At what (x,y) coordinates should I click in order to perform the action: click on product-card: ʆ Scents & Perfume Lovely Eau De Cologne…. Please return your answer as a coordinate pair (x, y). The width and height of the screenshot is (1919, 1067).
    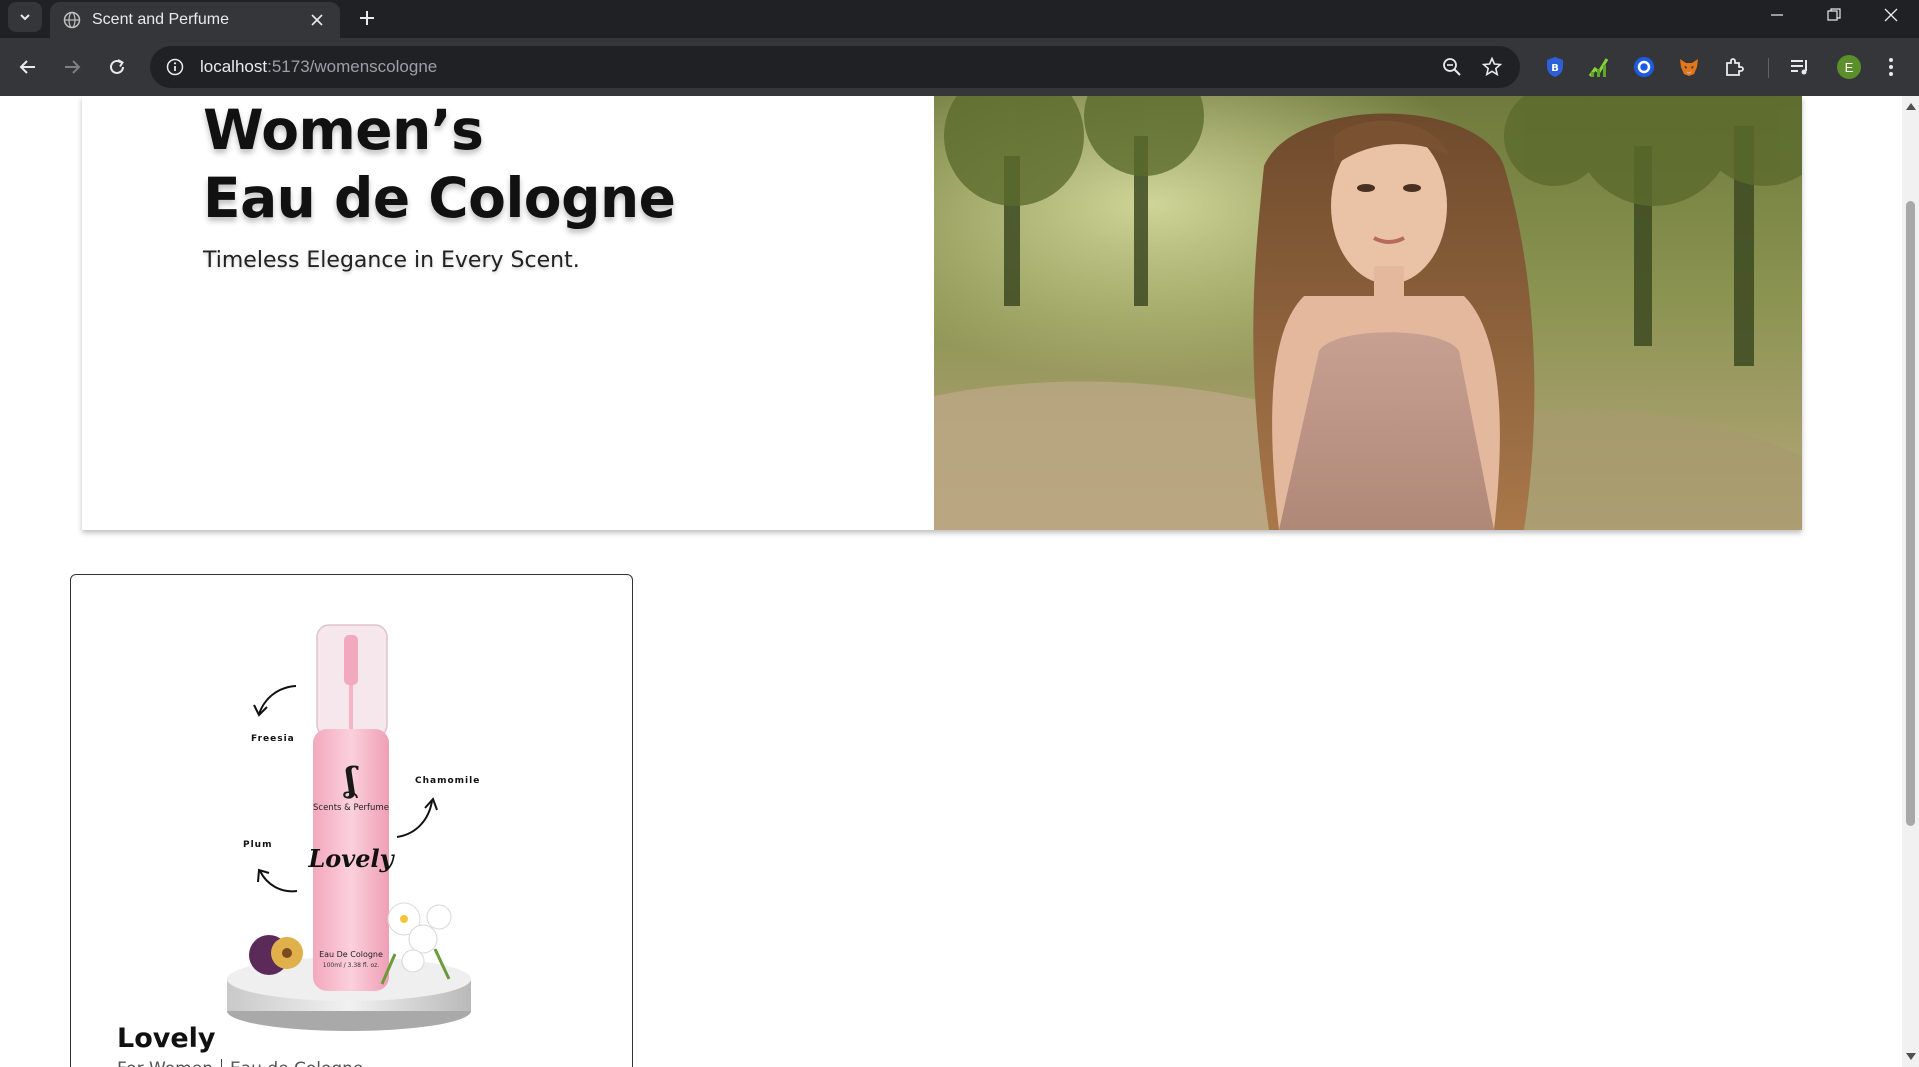
    Looking at the image, I should click on (351, 820).